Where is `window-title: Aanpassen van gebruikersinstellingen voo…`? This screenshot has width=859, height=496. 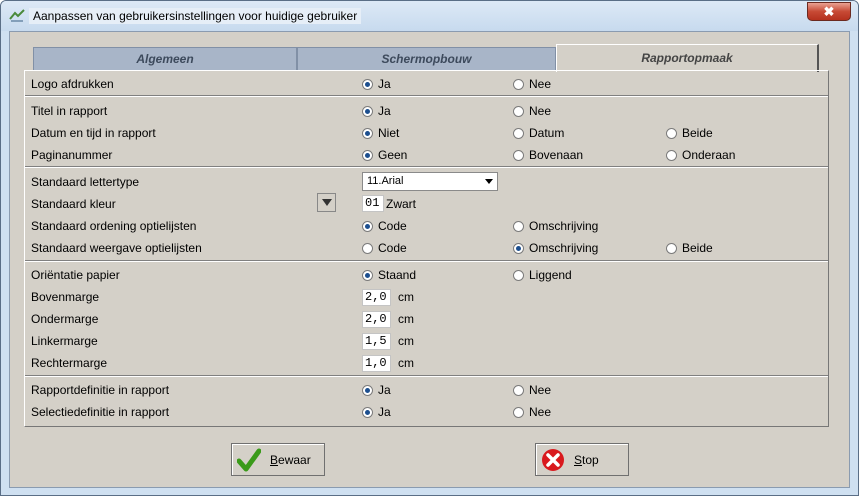 window-title: Aanpassen van gebruikersinstellingen voo… is located at coordinates (195, 16).